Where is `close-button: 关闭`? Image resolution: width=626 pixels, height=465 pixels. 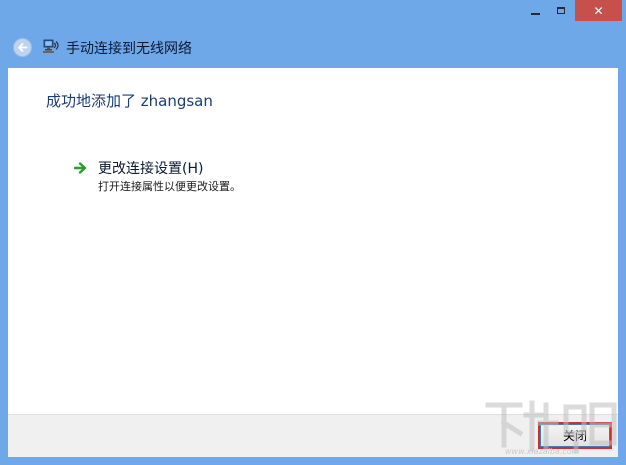
close-button: 关闭 is located at coordinates (575, 435).